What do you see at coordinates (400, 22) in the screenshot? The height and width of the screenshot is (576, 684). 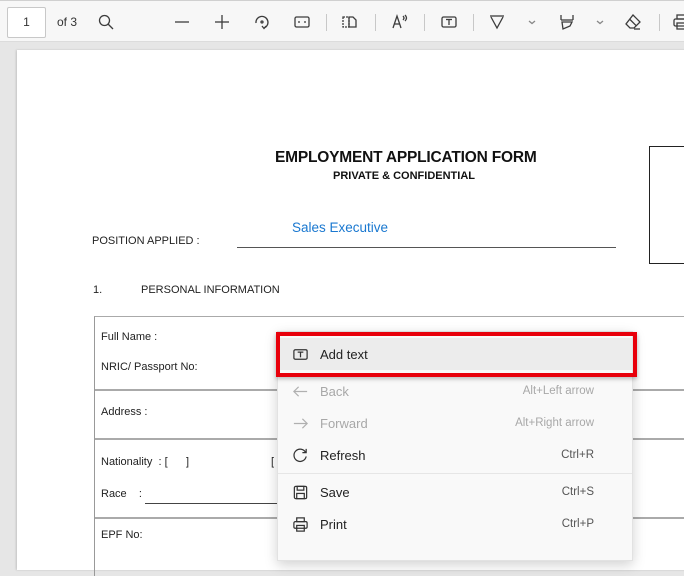 I see `read-aloud-icon` at bounding box center [400, 22].